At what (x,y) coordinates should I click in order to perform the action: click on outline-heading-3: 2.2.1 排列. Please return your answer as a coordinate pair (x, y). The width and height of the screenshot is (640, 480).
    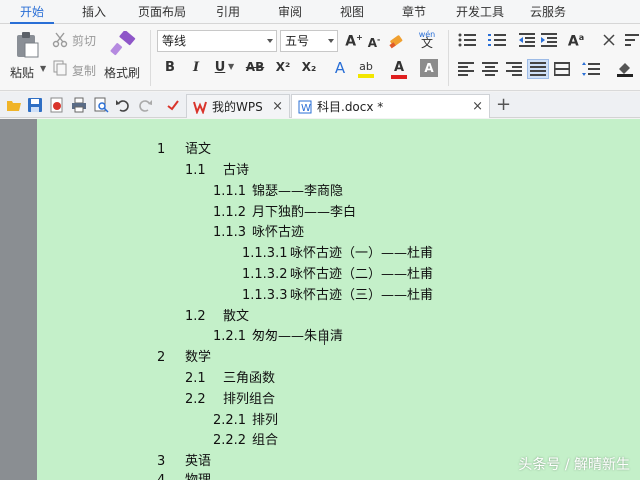
    Looking at the image, I should click on (245, 418).